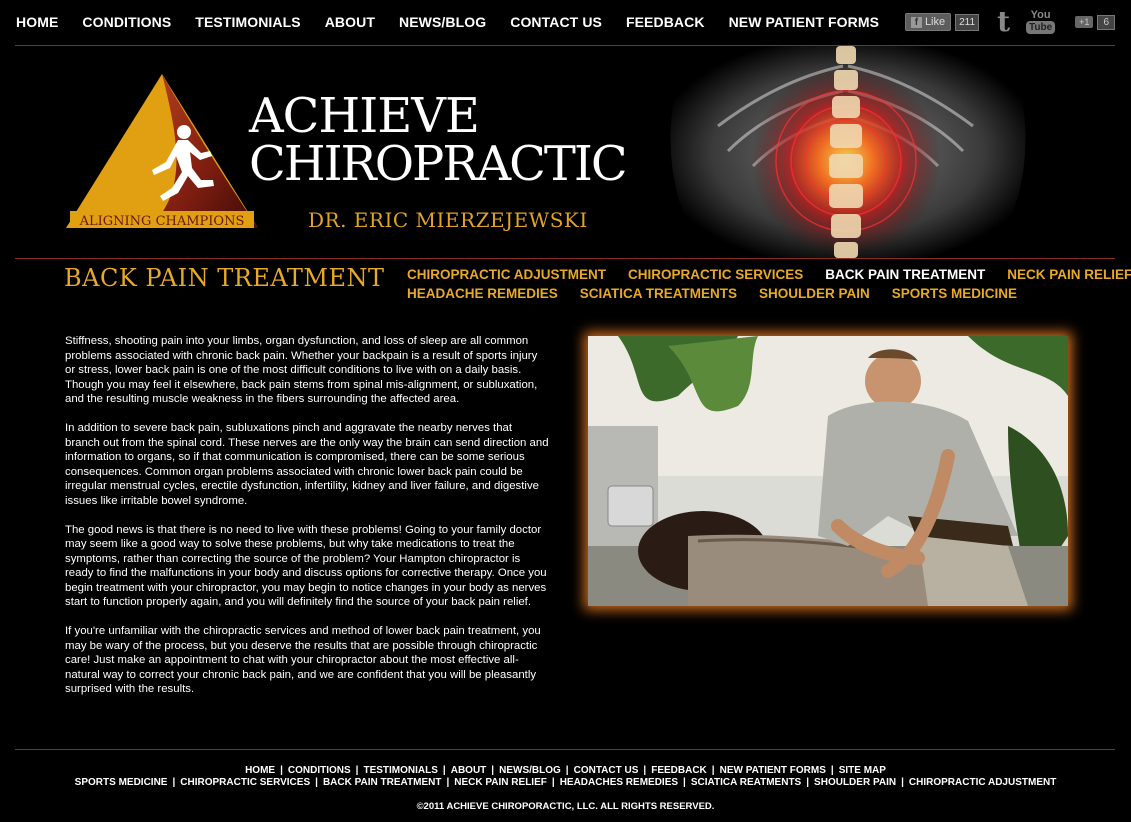 This screenshot has height=822, width=1131. What do you see at coordinates (665, 22) in the screenshot?
I see `nav-feedback: FEEDBACK` at bounding box center [665, 22].